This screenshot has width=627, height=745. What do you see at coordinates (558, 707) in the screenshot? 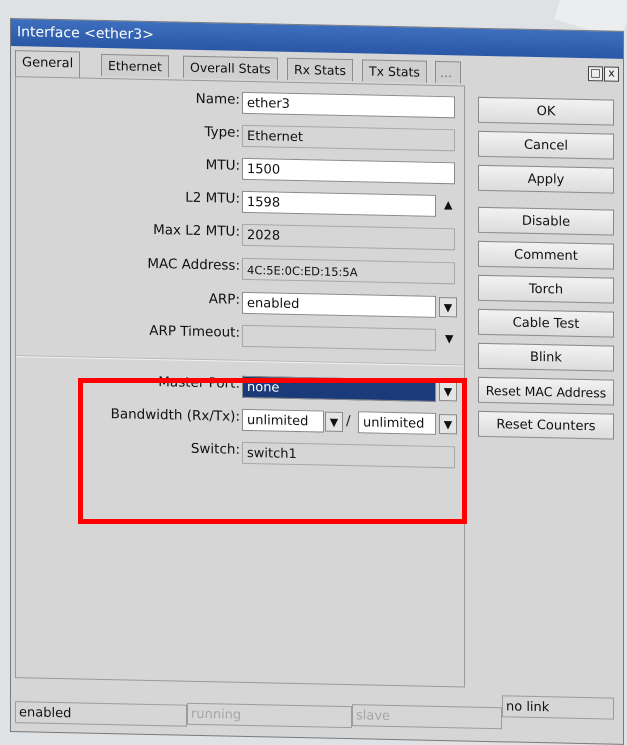
I see `status-link: no link` at bounding box center [558, 707].